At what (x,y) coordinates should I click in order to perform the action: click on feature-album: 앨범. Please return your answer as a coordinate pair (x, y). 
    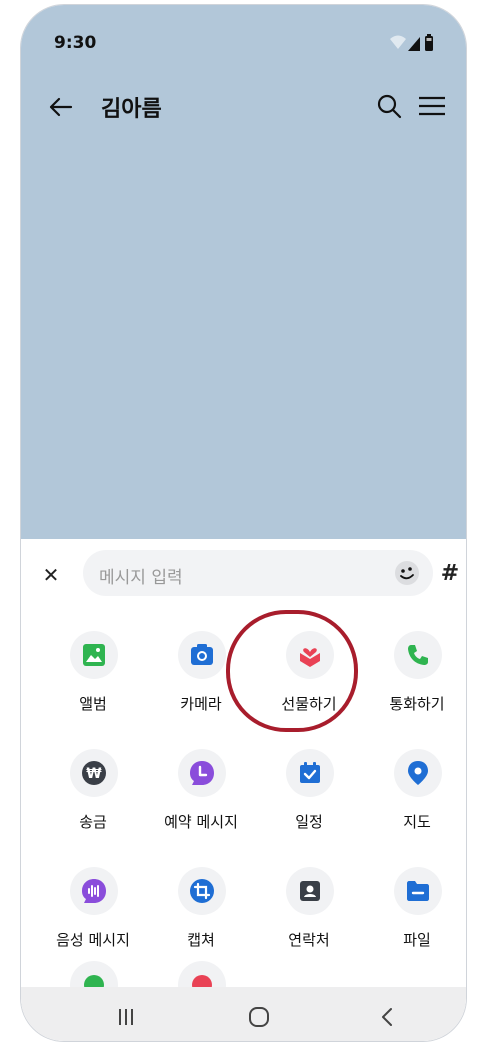
    Looking at the image, I should click on (93, 681).